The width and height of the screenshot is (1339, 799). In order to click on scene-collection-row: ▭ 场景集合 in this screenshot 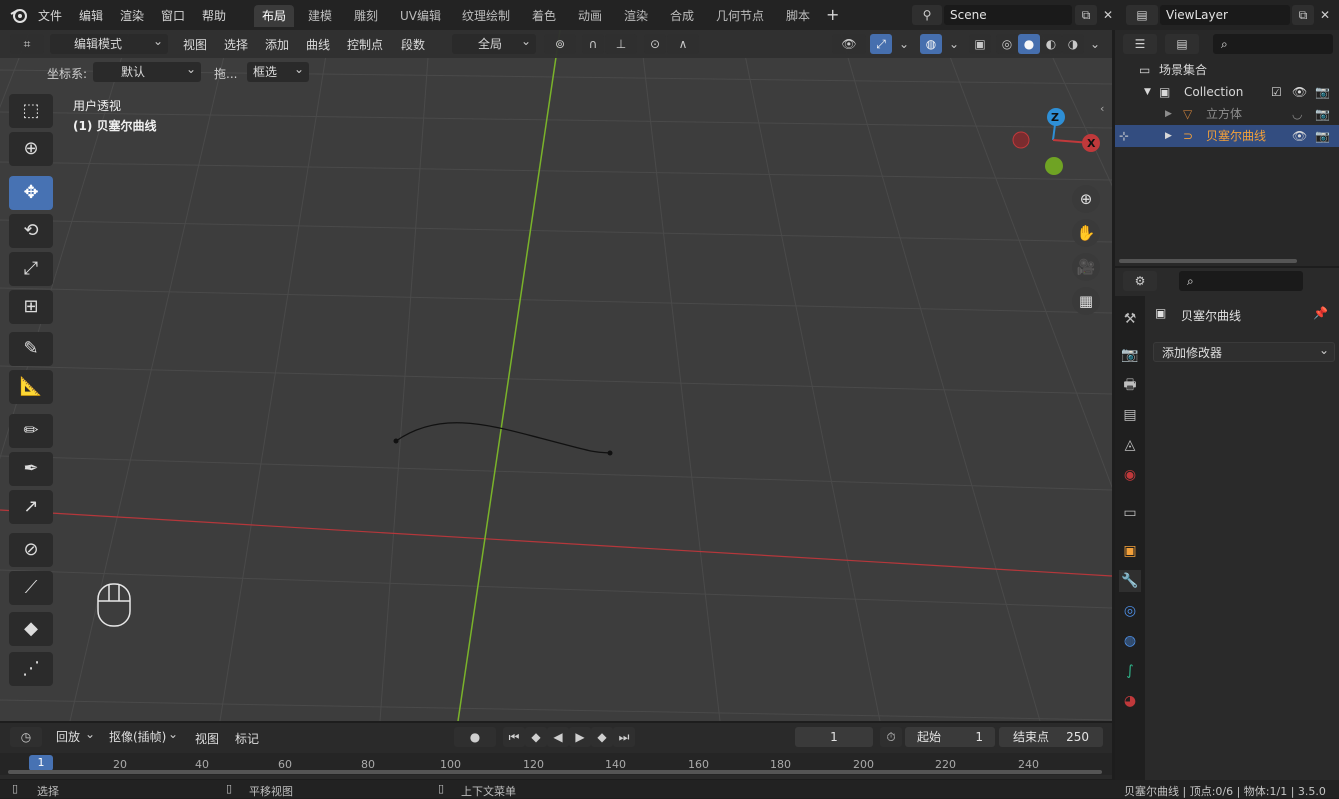, I will do `click(1227, 70)`.